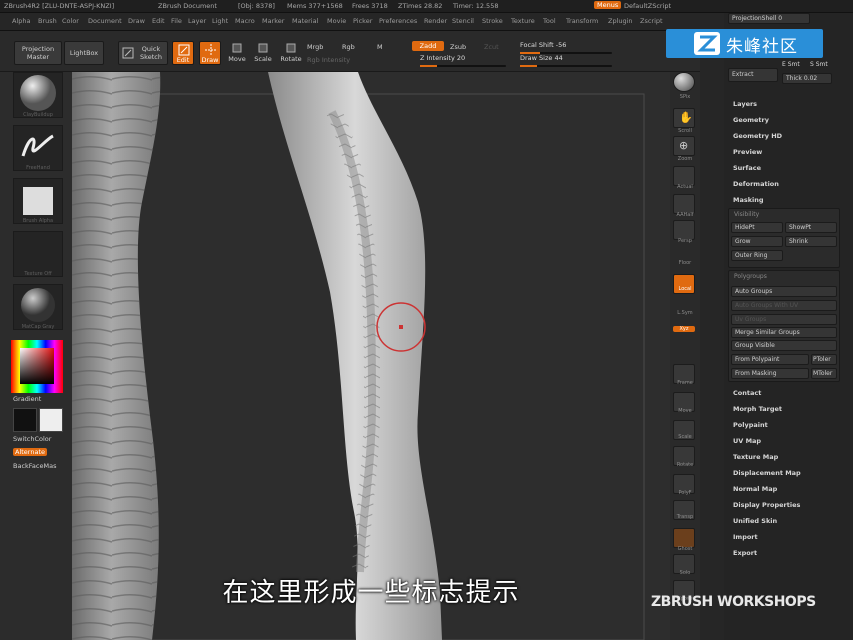 The image size is (853, 640). Describe the element at coordinates (158, 21) in the screenshot. I see `menu-edit: Edit` at that location.